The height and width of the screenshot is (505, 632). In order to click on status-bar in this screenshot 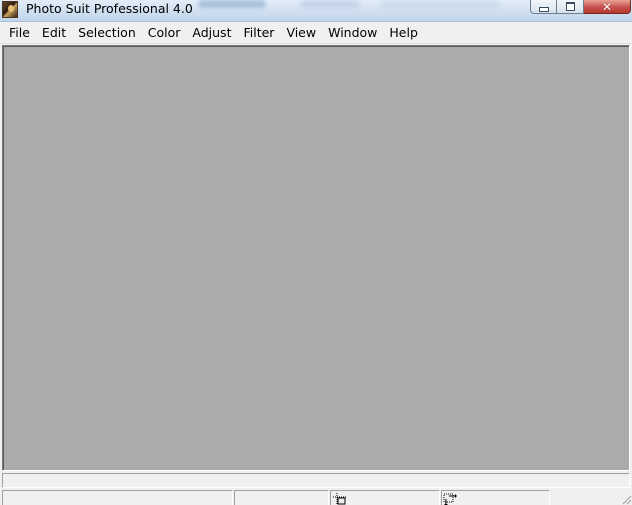, I will do `click(316, 497)`.